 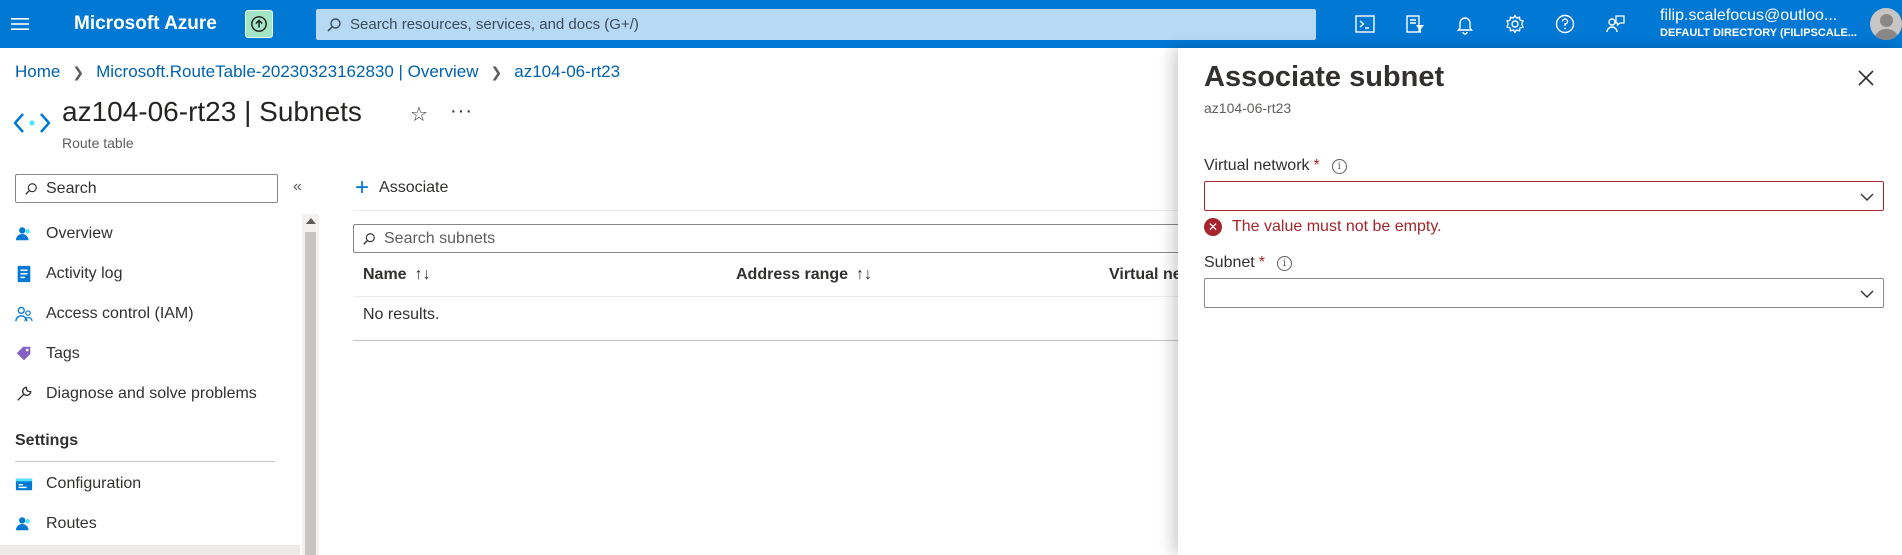 I want to click on column-header-name: Name ↑↓, so click(x=397, y=275).